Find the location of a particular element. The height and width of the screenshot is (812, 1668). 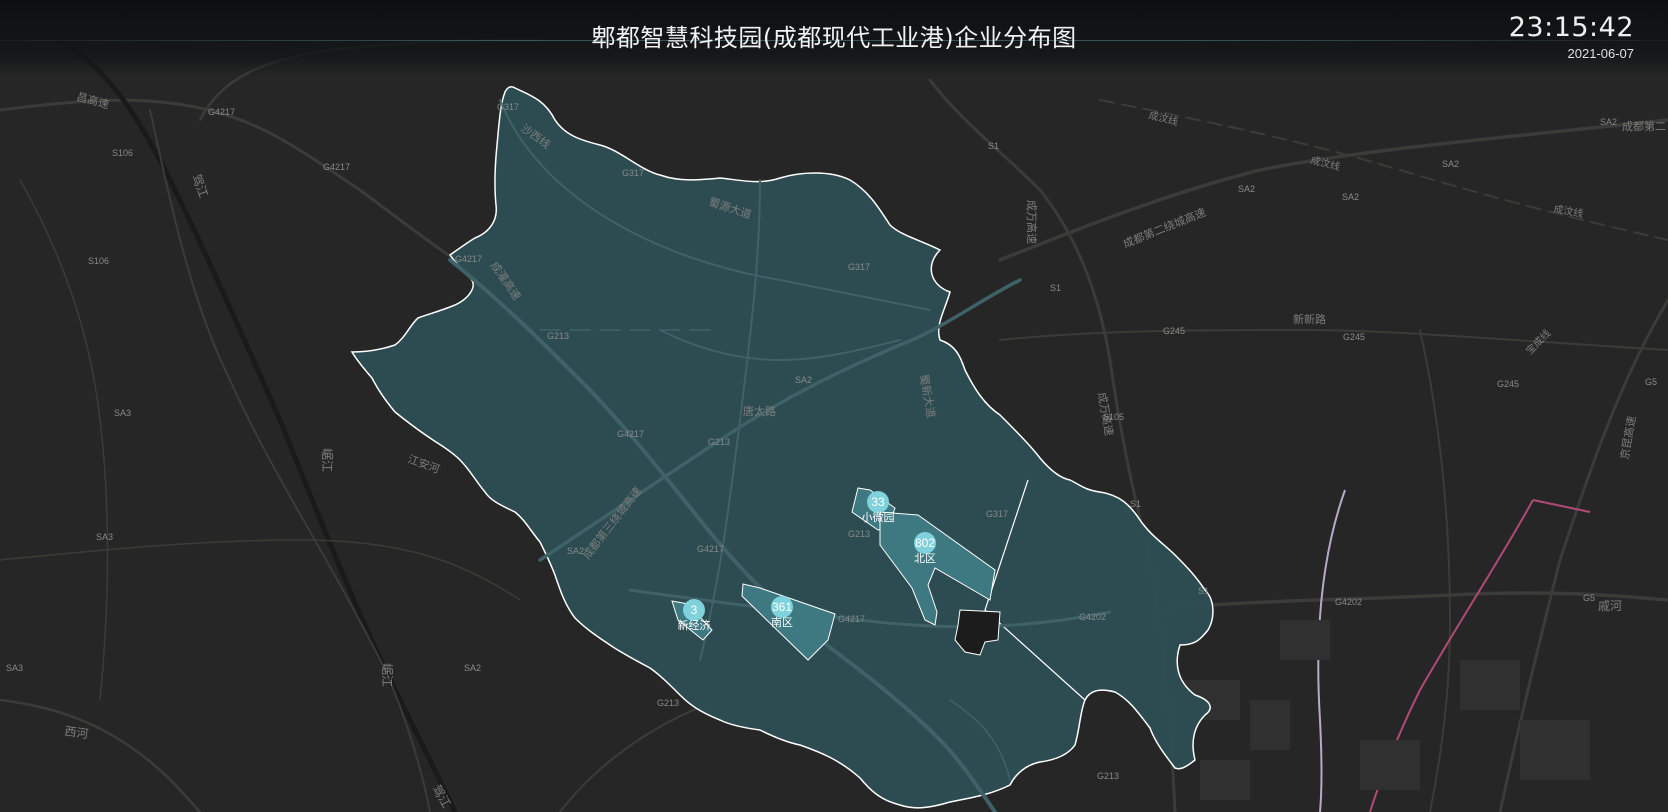

road-label: 成万高速 is located at coordinates (1032, 222).